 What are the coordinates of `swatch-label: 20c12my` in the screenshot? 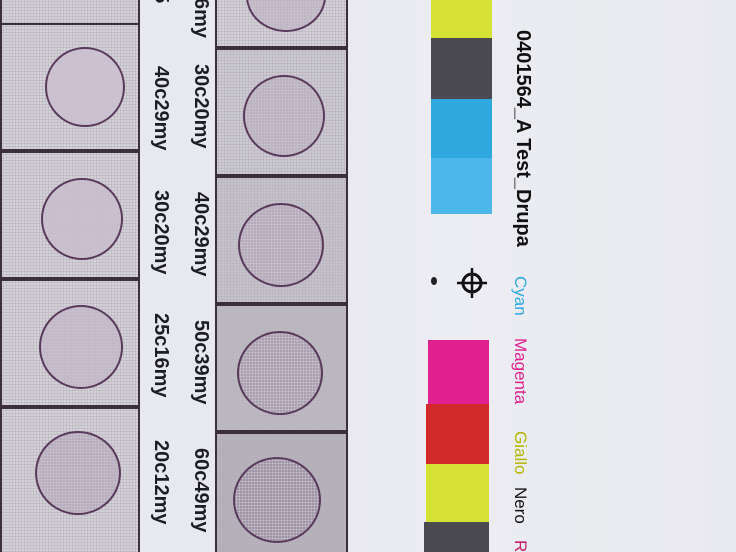 It's located at (161, 482).